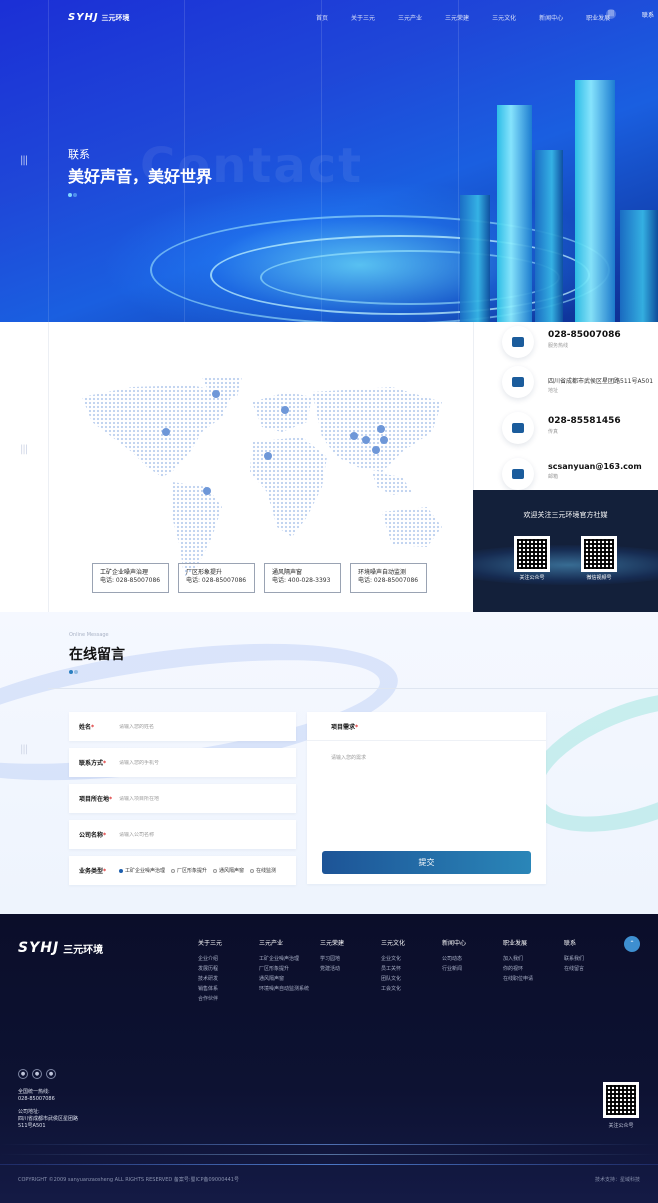 The width and height of the screenshot is (658, 1203). What do you see at coordinates (210, 969) in the screenshot?
I see `footer-link: 发展历程` at bounding box center [210, 969].